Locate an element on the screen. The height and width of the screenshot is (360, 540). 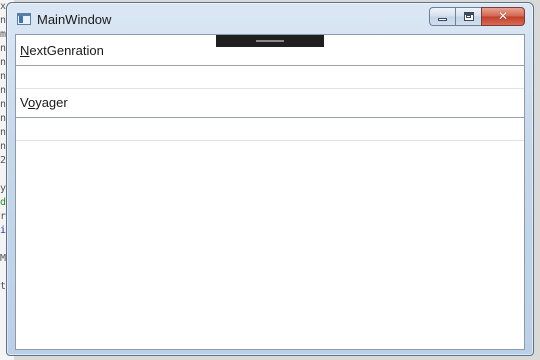
window-title: MainWindow is located at coordinates (74, 19).